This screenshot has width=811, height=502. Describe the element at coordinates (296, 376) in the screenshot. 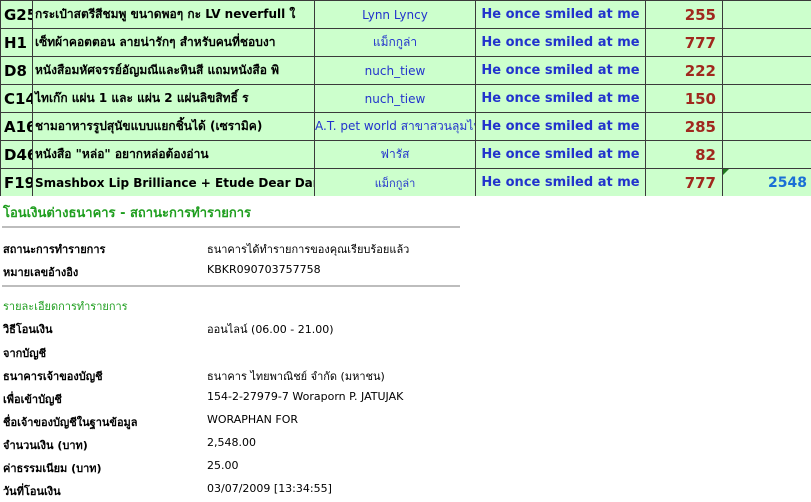

I see `bank-value: ธนาคาร ไทยพาณิชย์ จำกัด (มหาชน)` at that location.